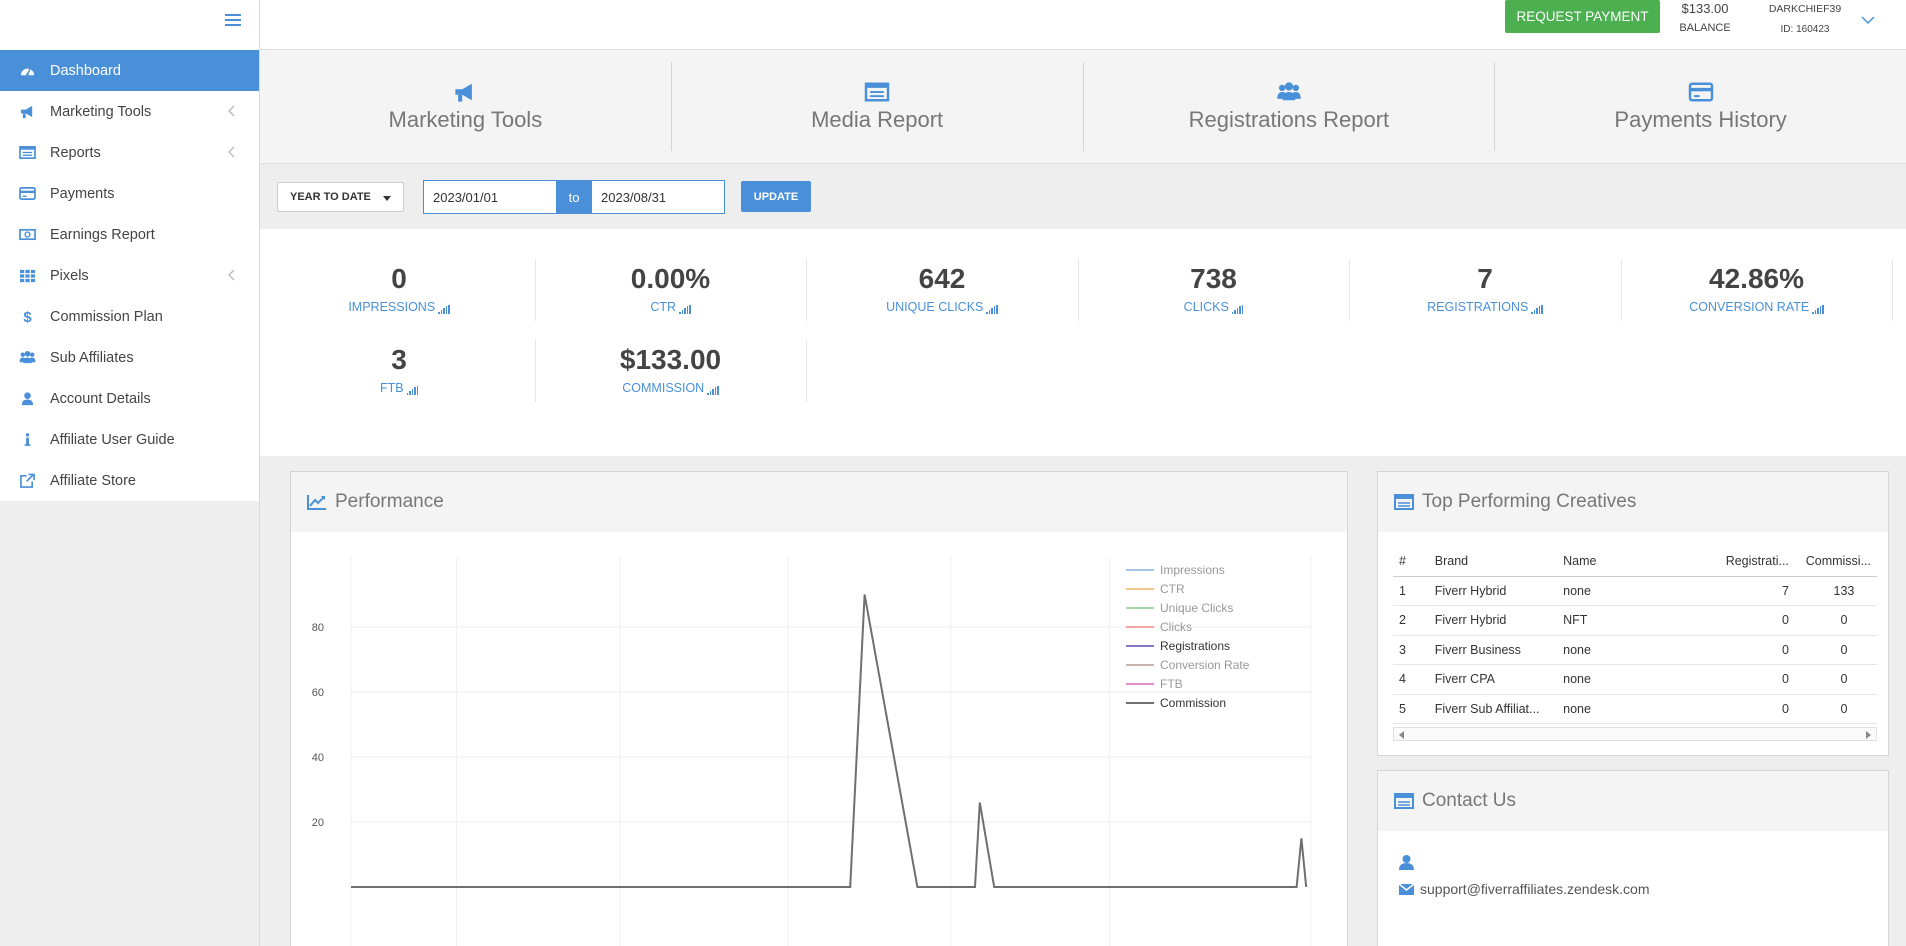  I want to click on legend-label: Conversion Rate, so click(1205, 665).